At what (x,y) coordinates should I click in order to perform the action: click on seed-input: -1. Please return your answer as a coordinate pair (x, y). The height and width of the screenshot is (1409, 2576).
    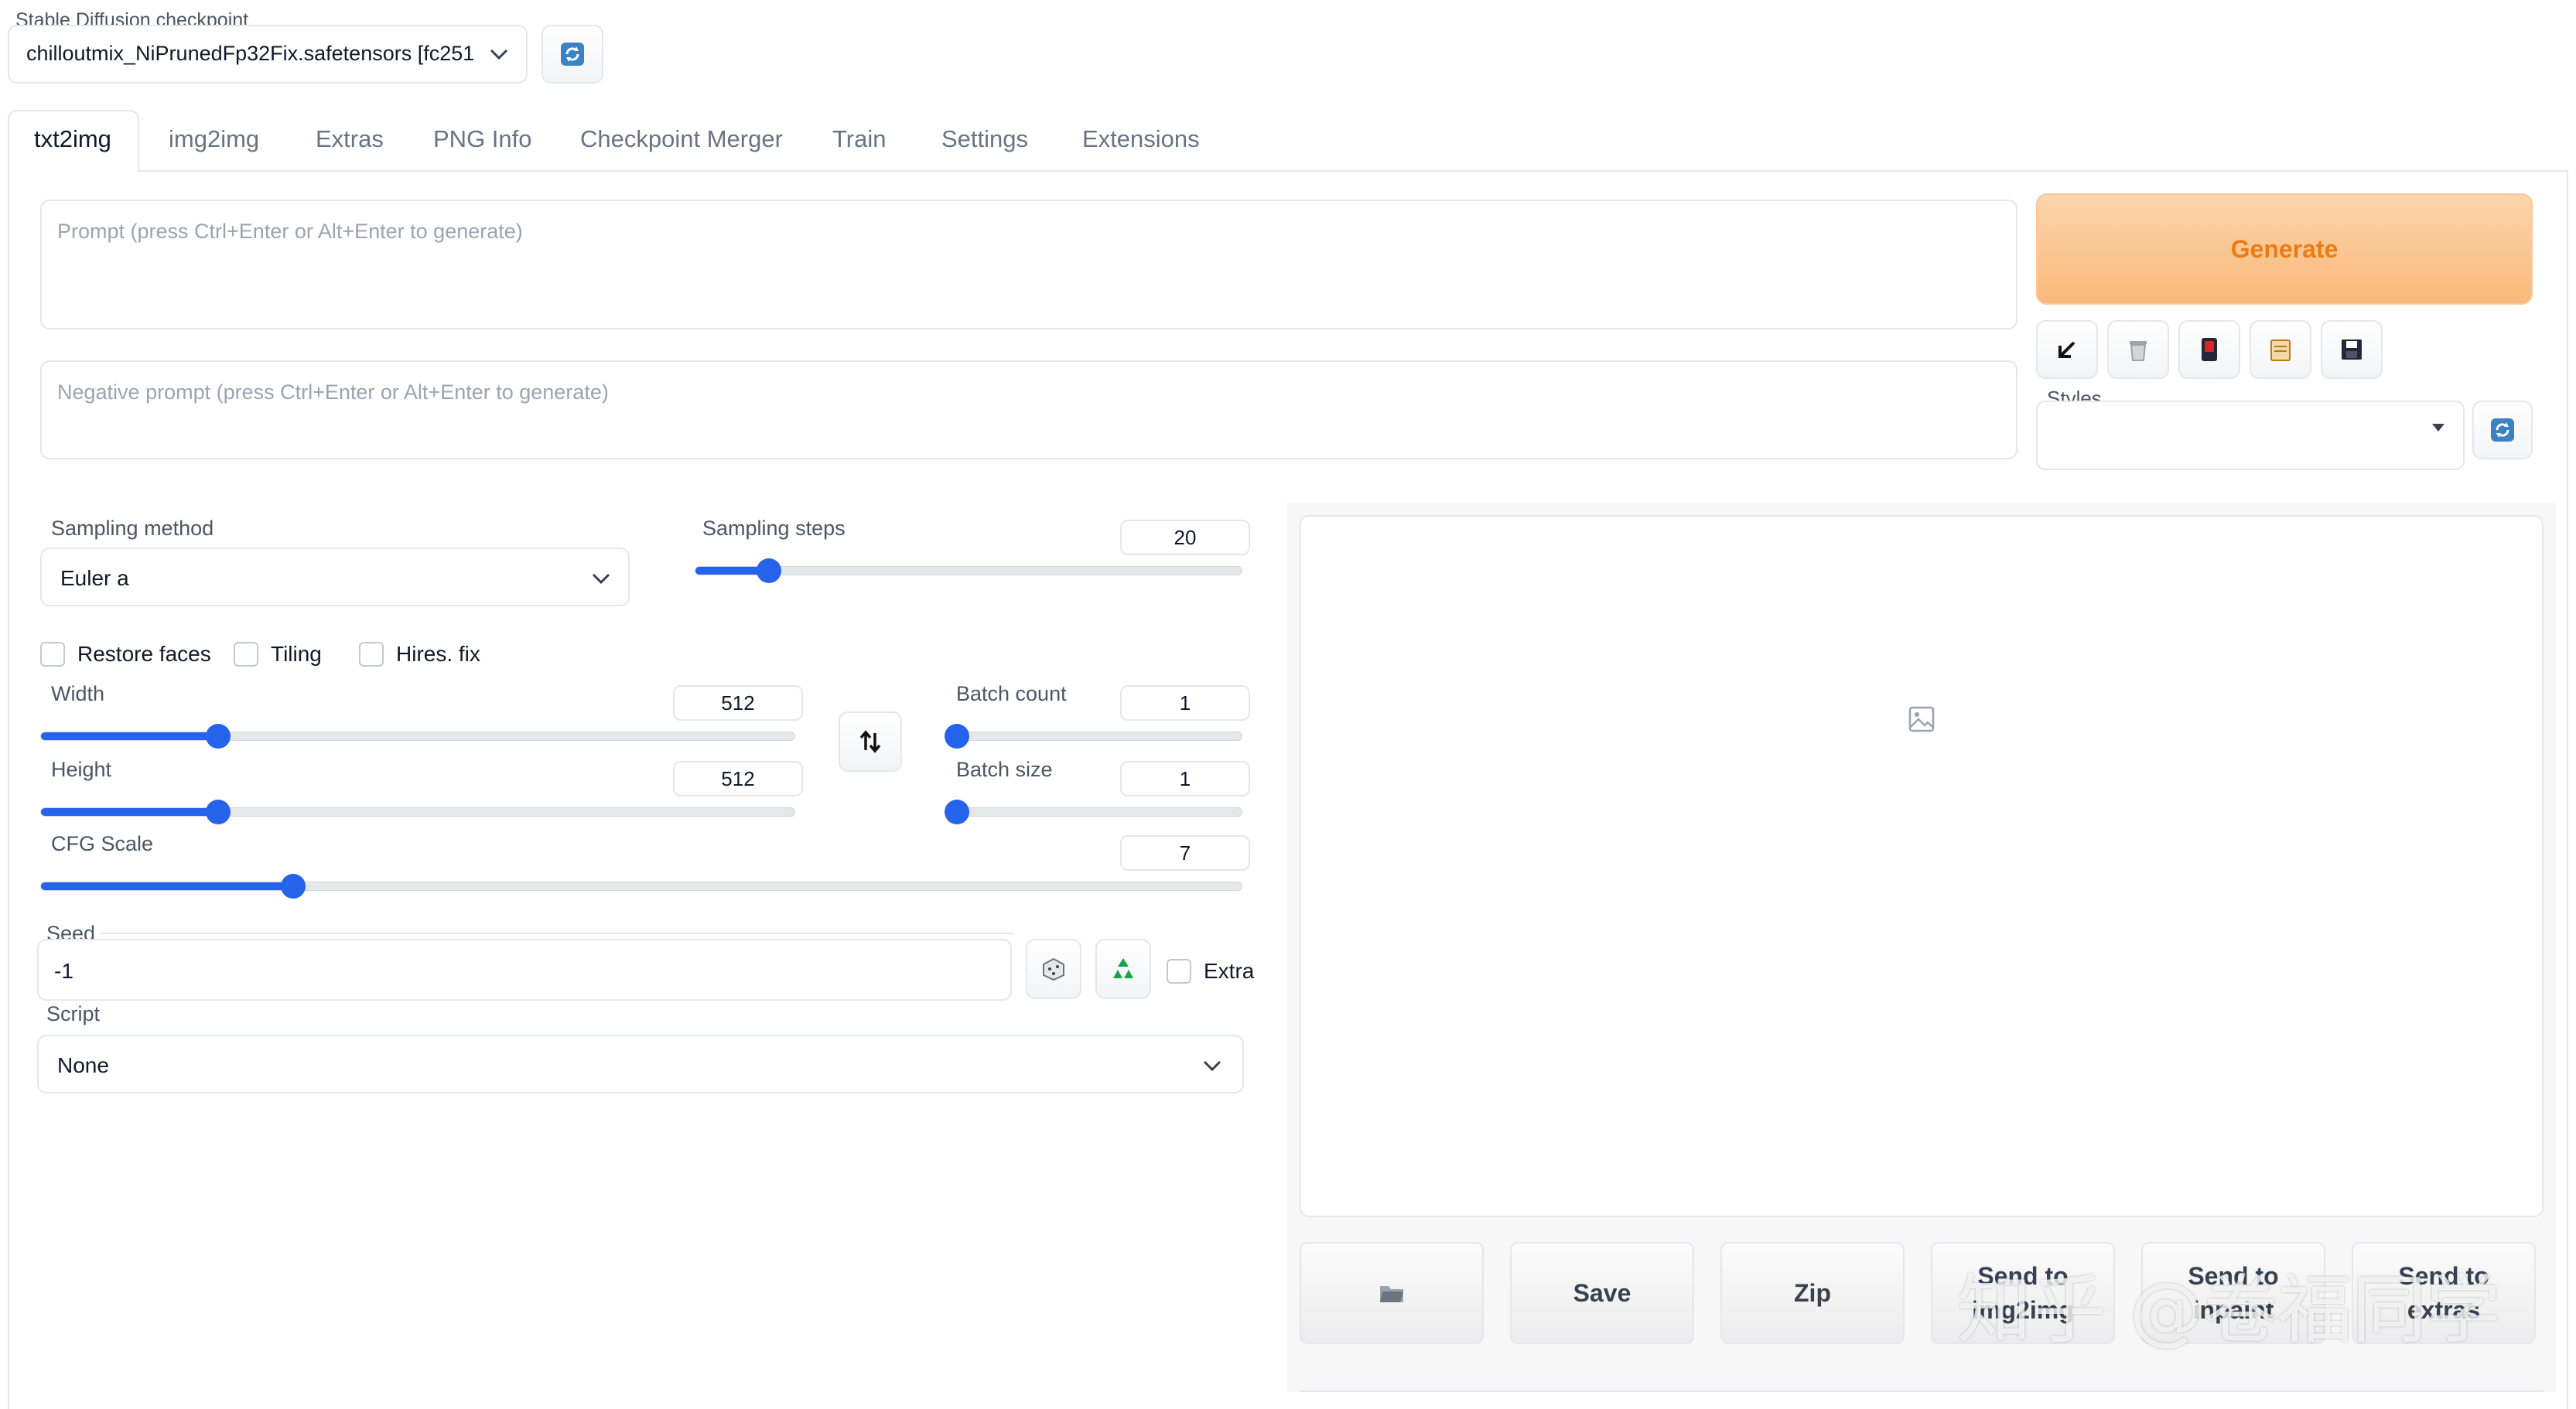
    Looking at the image, I should click on (524, 970).